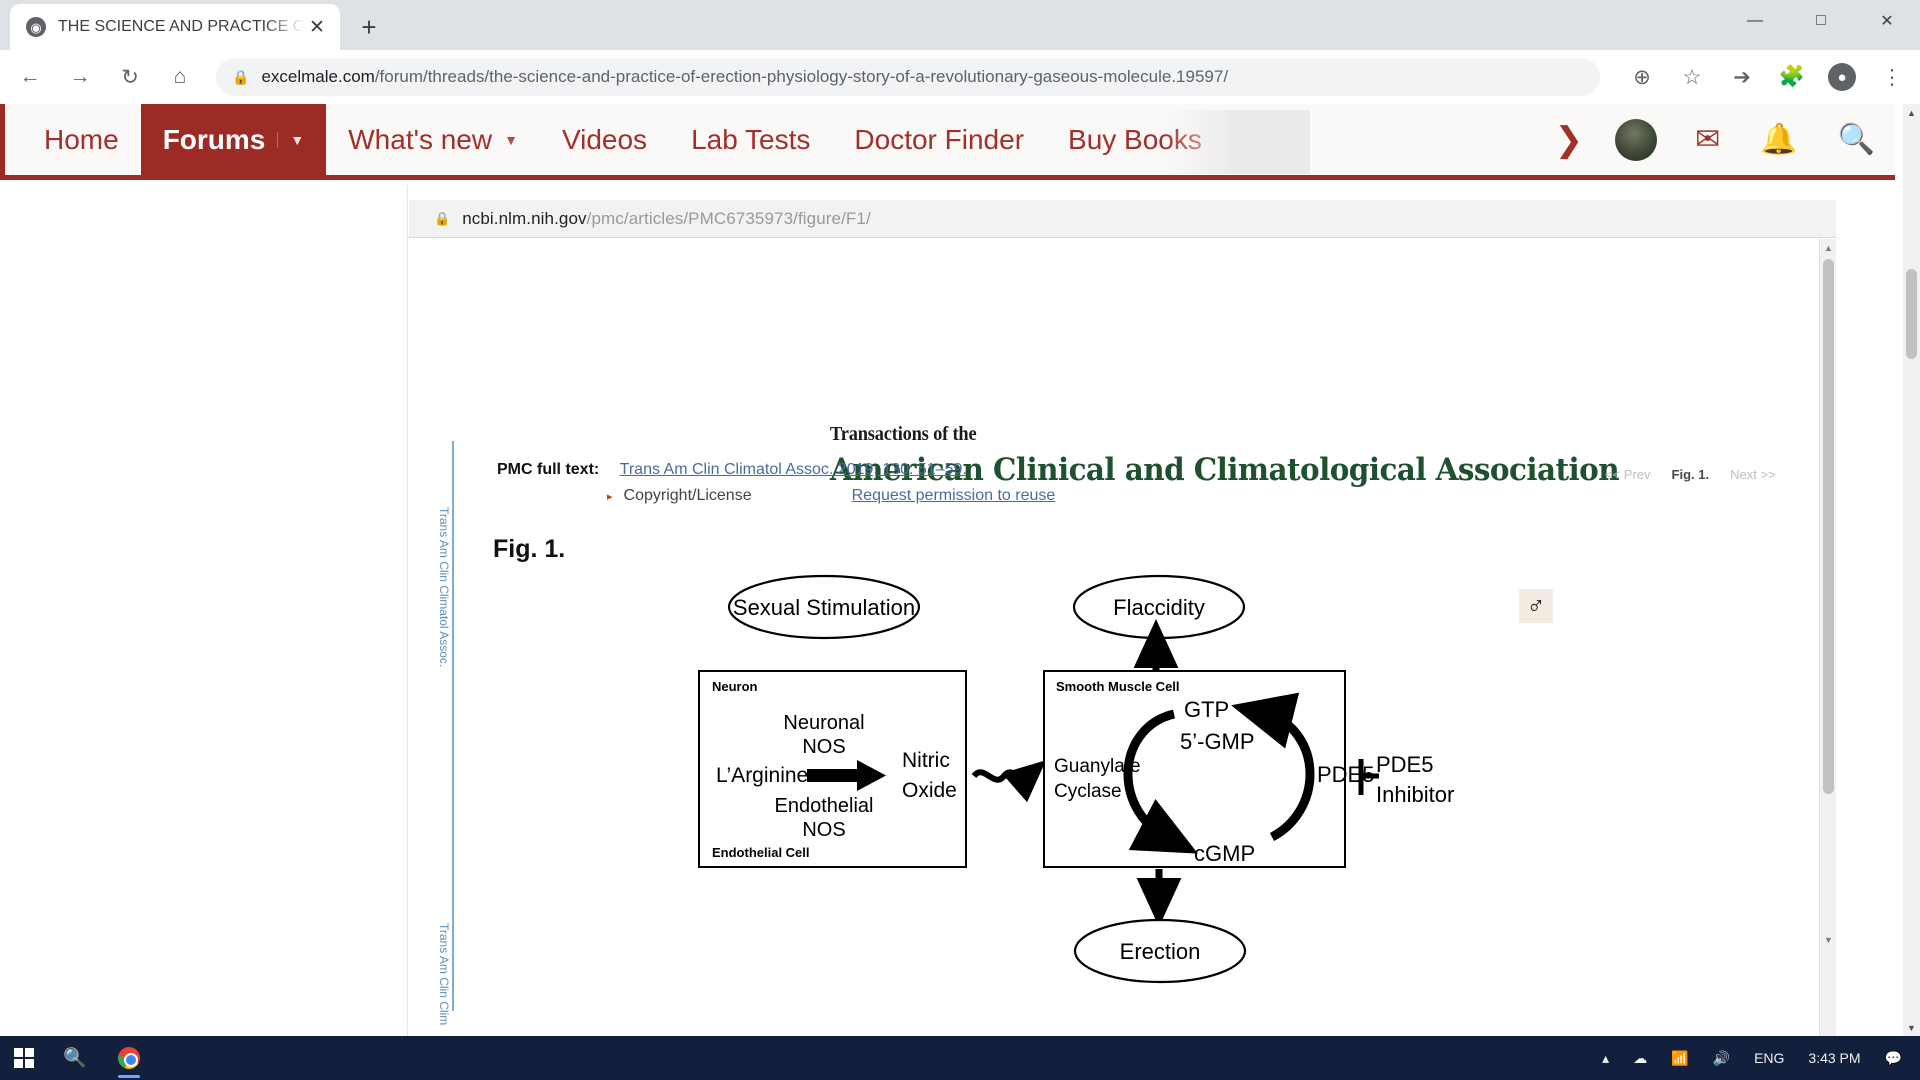  Describe the element at coordinates (444, 974) in the screenshot. I see `side-rail-label-bottom: Trans Am Clin Clim` at that location.